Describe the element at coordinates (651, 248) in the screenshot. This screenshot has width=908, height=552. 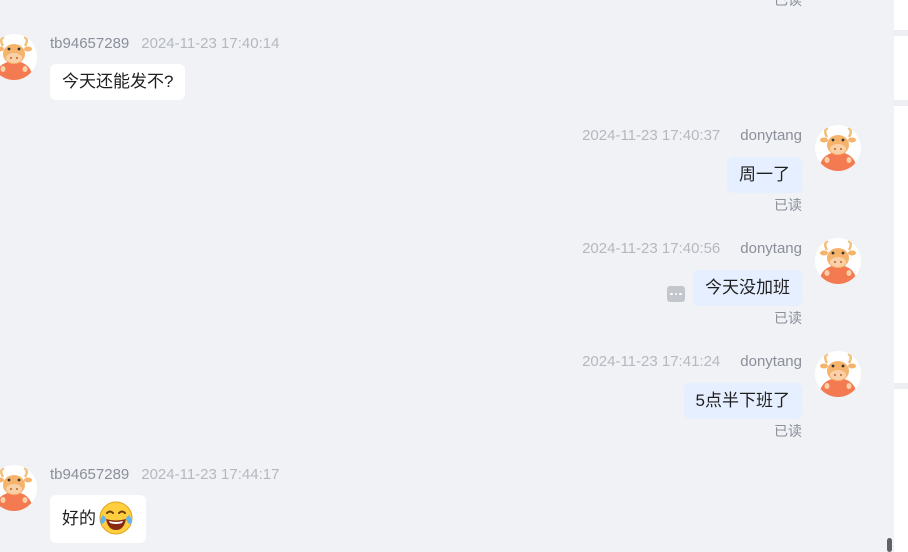
I see `message-time: 2024-11-23 17:40:56` at that location.